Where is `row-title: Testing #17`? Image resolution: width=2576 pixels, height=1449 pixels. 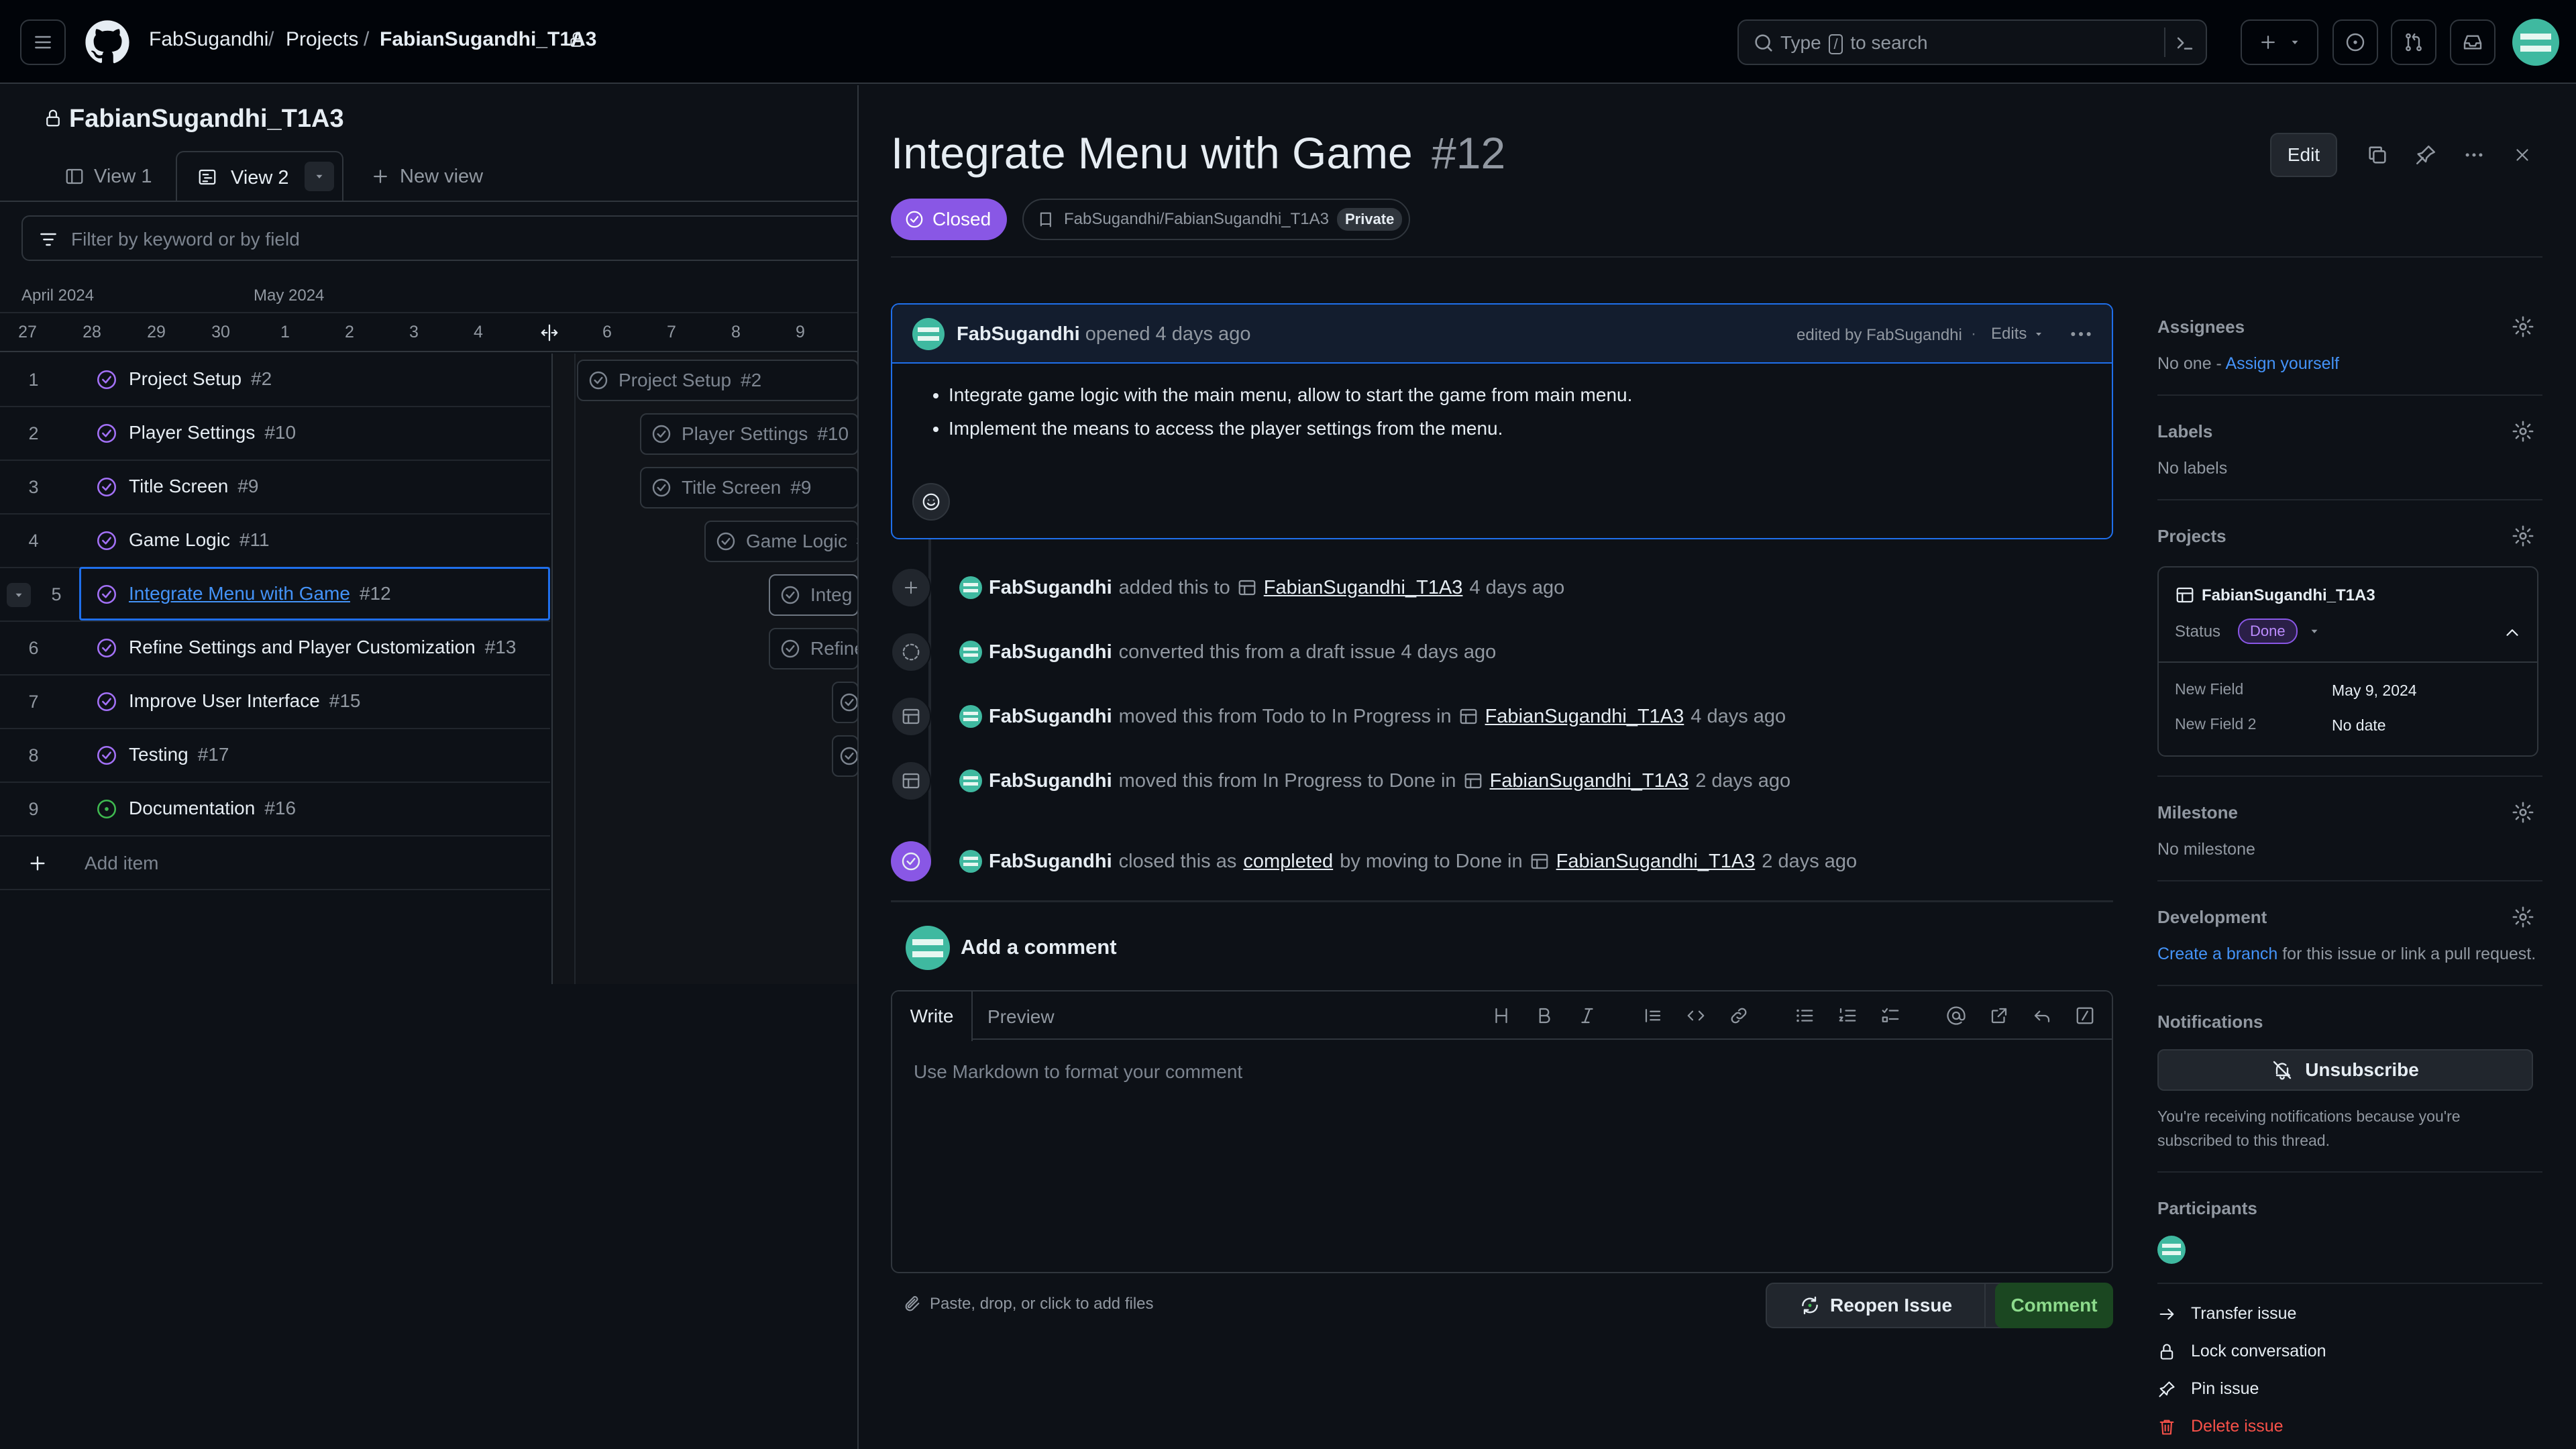
row-title: Testing #17 is located at coordinates (179, 754).